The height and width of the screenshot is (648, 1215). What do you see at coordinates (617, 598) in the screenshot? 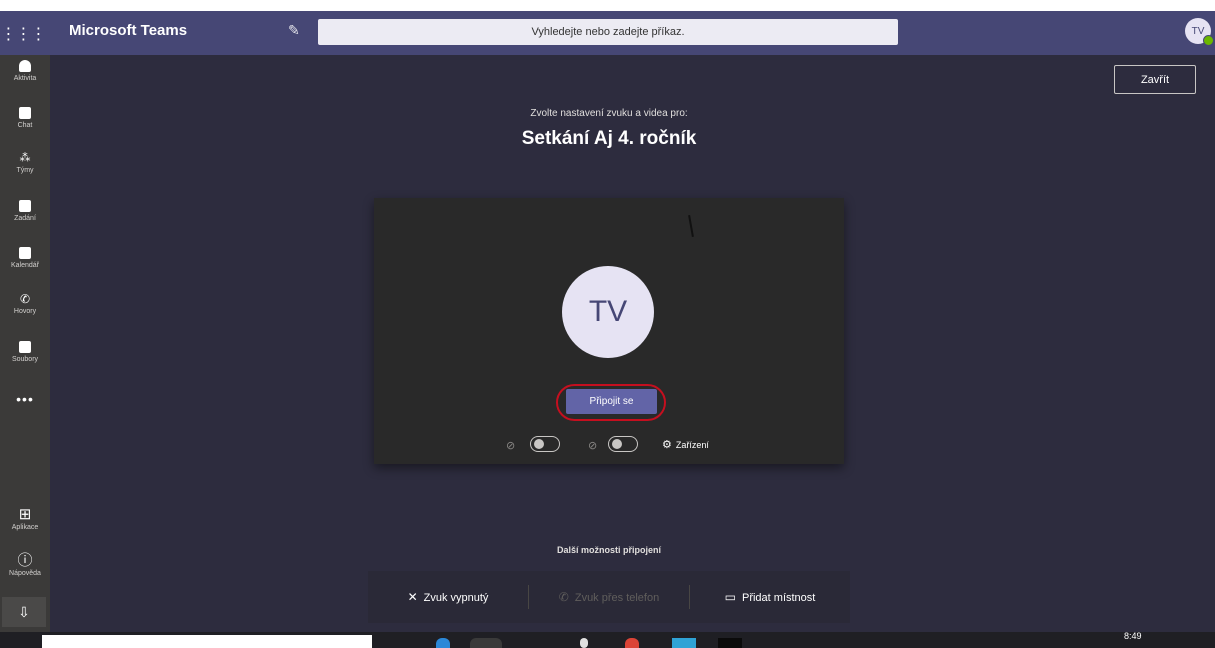
I see `option-label: Zvuk přes telefon` at bounding box center [617, 598].